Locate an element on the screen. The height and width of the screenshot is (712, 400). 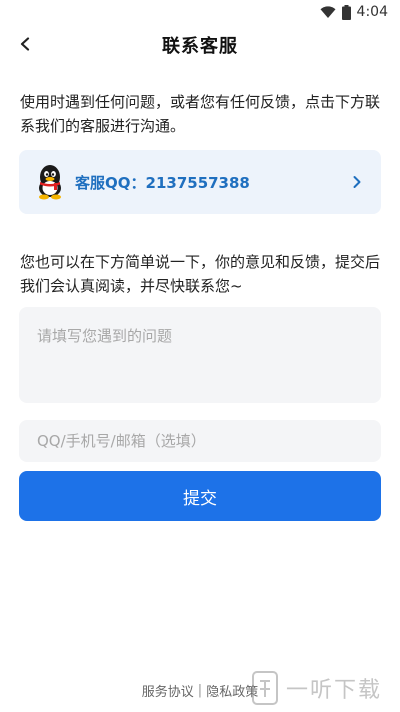
submit-button: 提交 is located at coordinates (200, 496).